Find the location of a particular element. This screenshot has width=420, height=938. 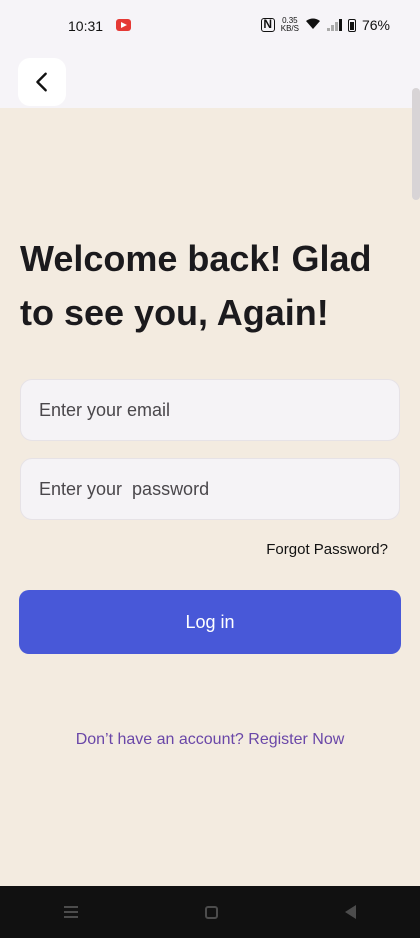

login-button: Log in is located at coordinates (210, 622).